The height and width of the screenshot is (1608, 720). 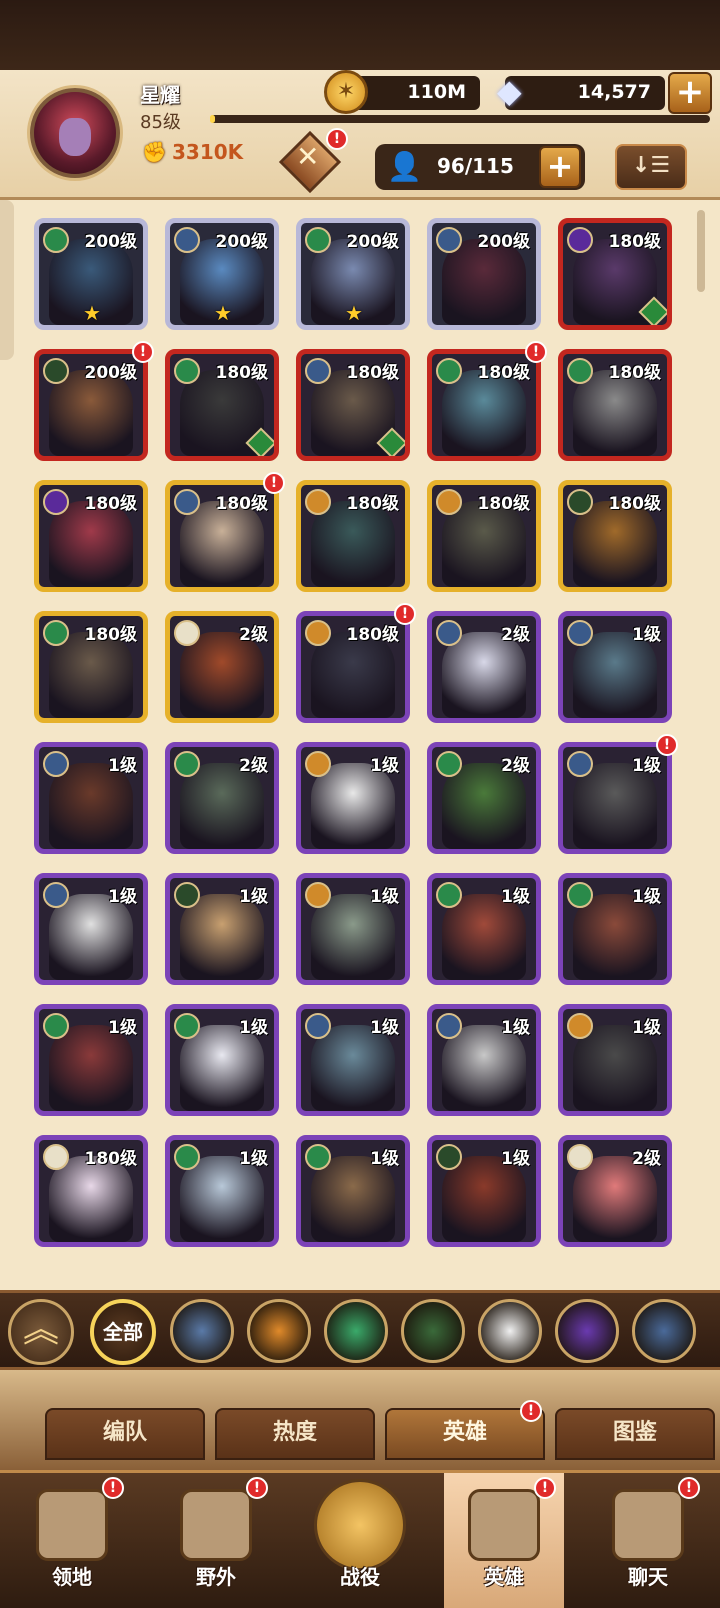 I want to click on hero-subtabs: 编队 热度 英雄! 图鉴, so click(x=360, y=1420).